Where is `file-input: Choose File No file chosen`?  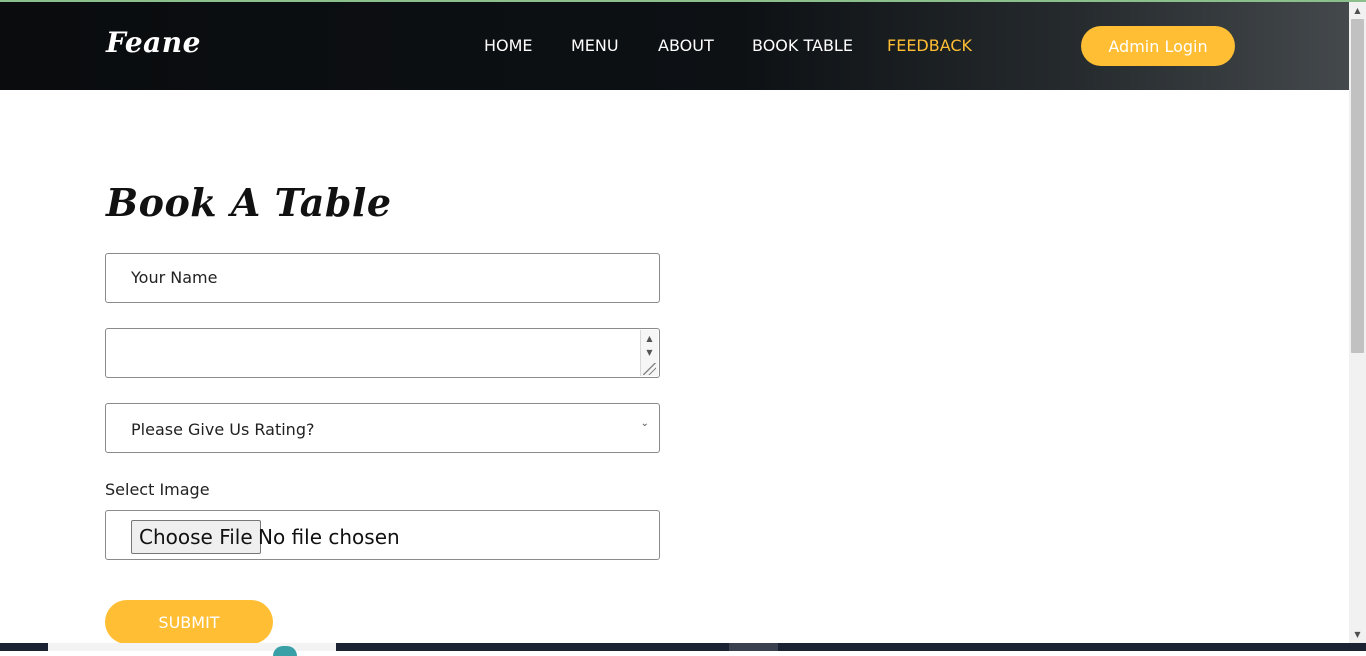 file-input: Choose File No file chosen is located at coordinates (382, 535).